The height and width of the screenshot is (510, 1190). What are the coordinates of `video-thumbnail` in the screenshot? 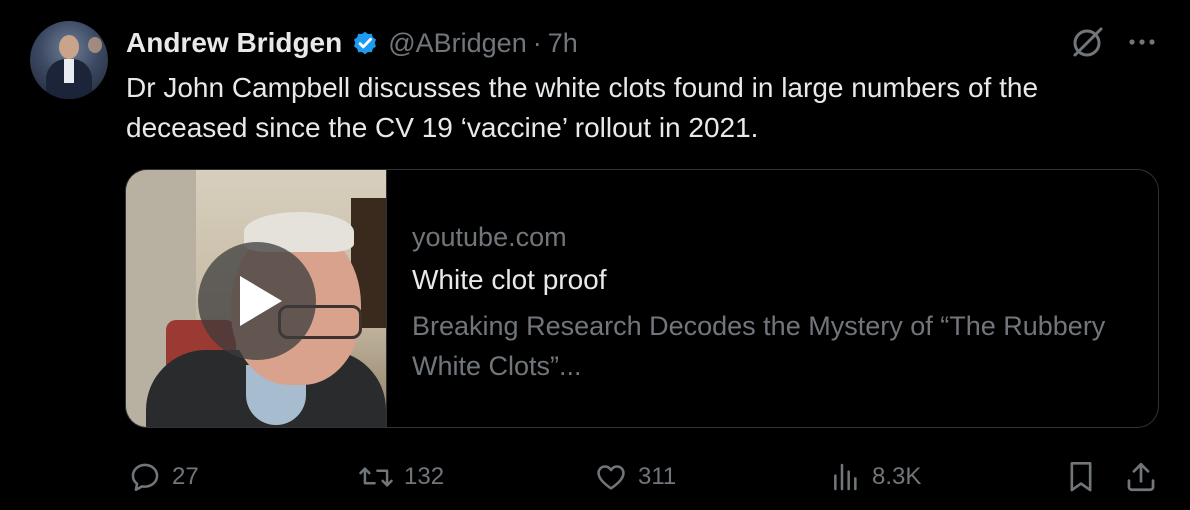 It's located at (256, 298).